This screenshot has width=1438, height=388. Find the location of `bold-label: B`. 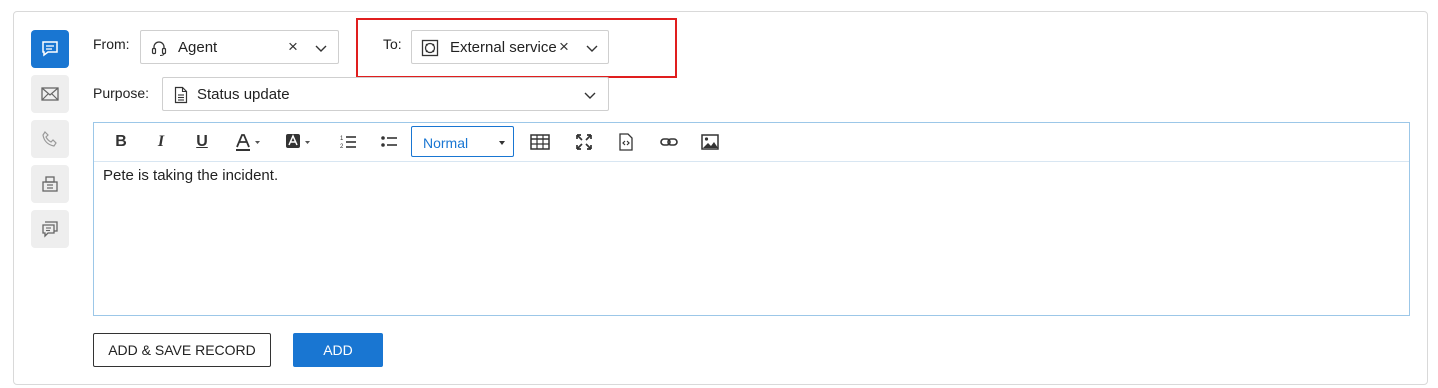

bold-label: B is located at coordinates (121, 141).